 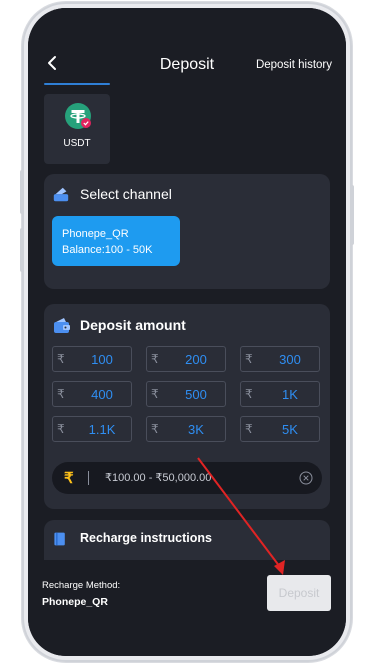 What do you see at coordinates (187, 608) in the screenshot?
I see `bottom-bar: Recharge Method: Phonepe_QR Deposit` at bounding box center [187, 608].